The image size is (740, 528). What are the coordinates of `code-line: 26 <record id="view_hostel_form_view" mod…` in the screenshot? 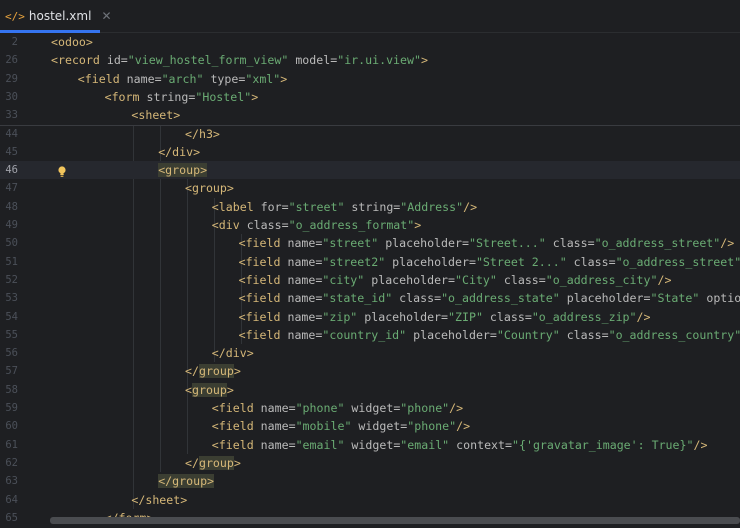 It's located at (370, 60).